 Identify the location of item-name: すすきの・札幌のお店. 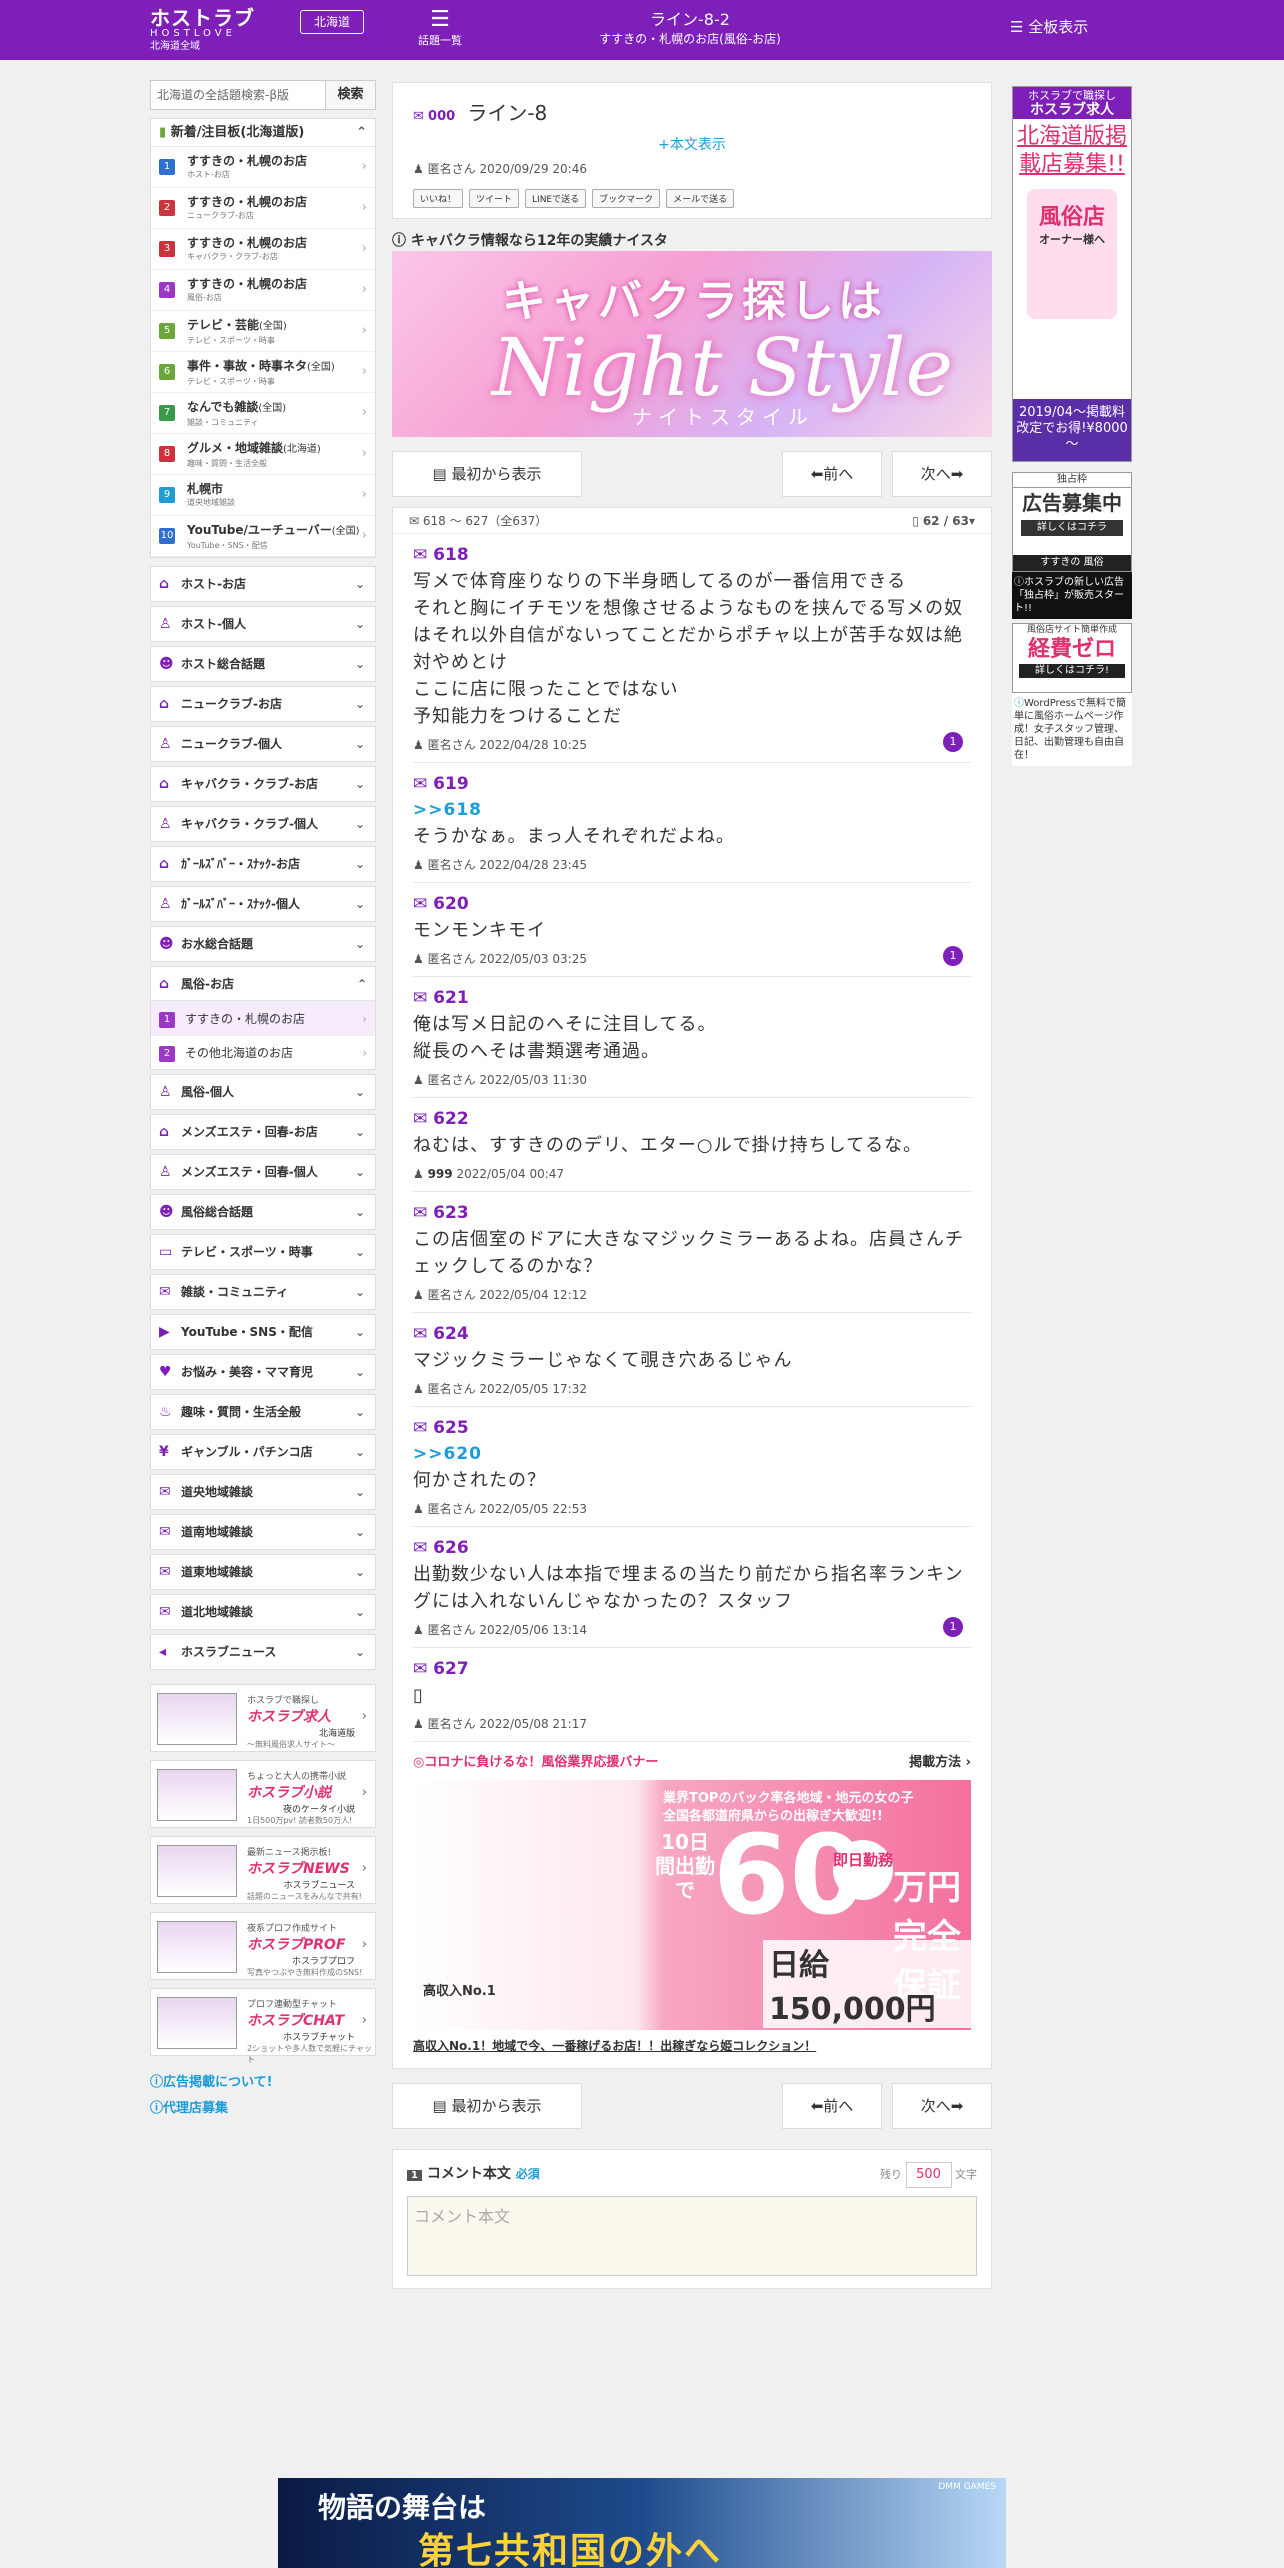
(245, 1019).